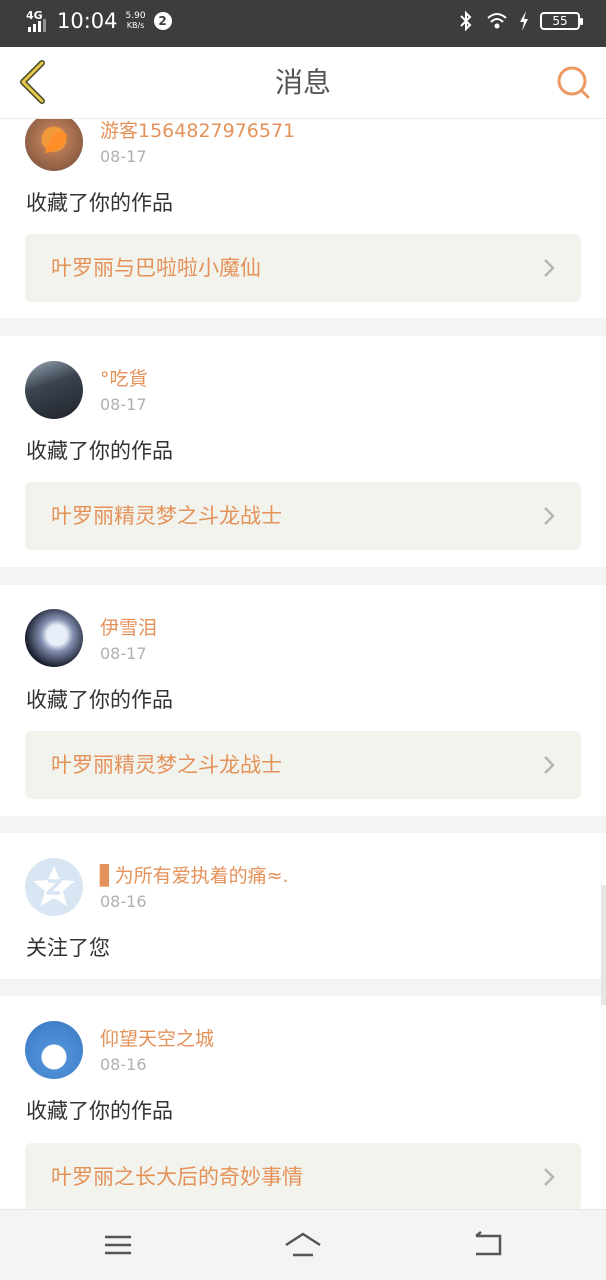  Describe the element at coordinates (124, 379) in the screenshot. I see `username: °吃貨` at that location.